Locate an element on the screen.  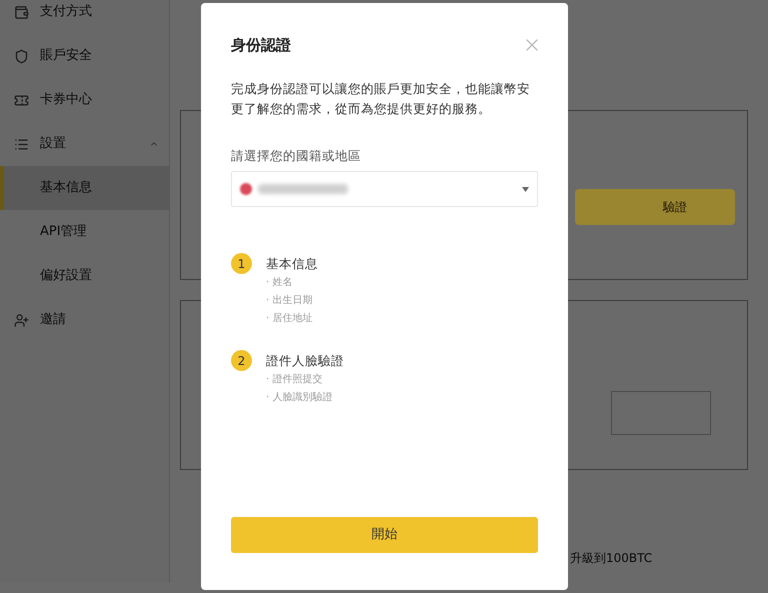
wallet-icon is located at coordinates (21, 12).